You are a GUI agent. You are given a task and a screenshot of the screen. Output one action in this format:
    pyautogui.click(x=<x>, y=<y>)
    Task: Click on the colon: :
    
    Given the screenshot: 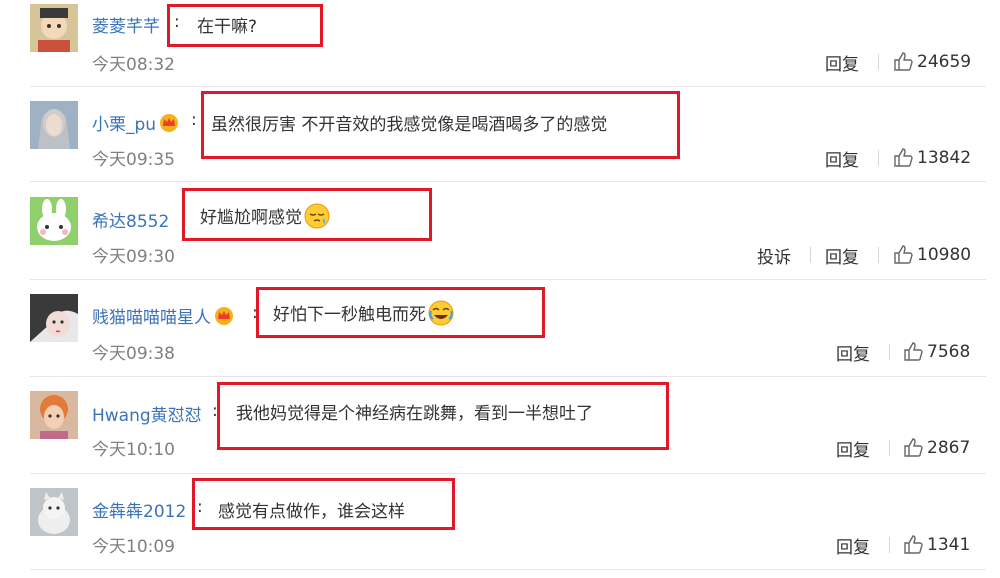 What is the action you would take?
    pyautogui.click(x=194, y=120)
    